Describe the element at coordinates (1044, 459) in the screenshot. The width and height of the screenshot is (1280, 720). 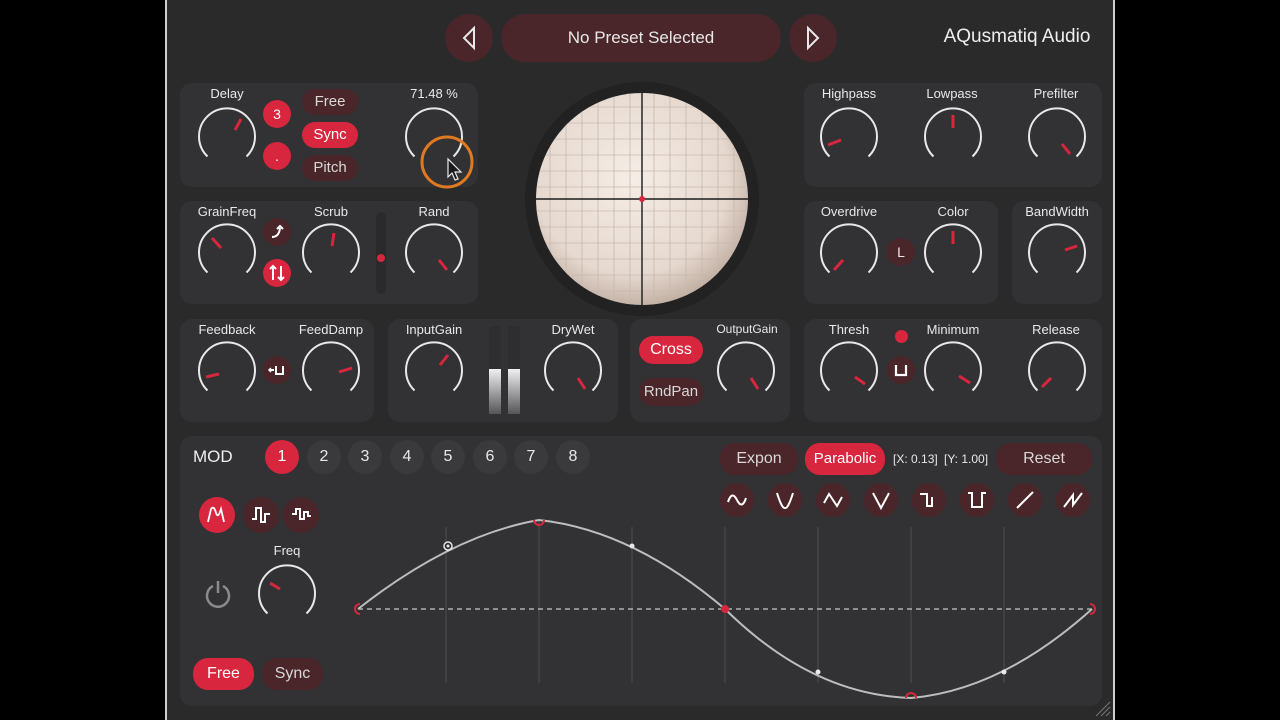
I see `reset-button: Reset` at that location.